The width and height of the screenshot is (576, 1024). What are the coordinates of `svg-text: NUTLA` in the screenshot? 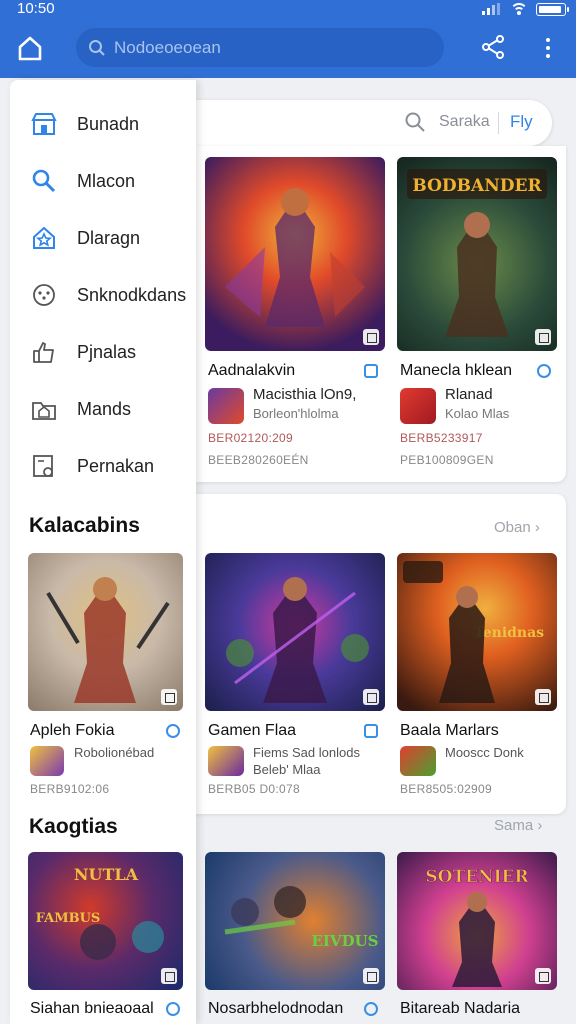 It's located at (106, 874).